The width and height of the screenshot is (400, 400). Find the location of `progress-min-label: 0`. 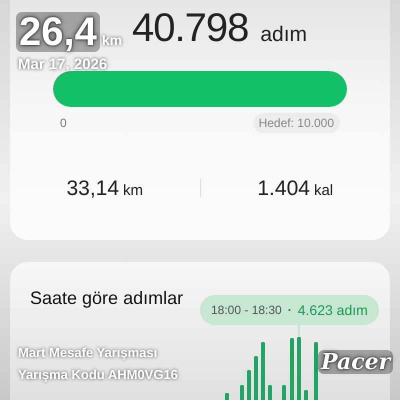

progress-min-label: 0 is located at coordinates (63, 123).